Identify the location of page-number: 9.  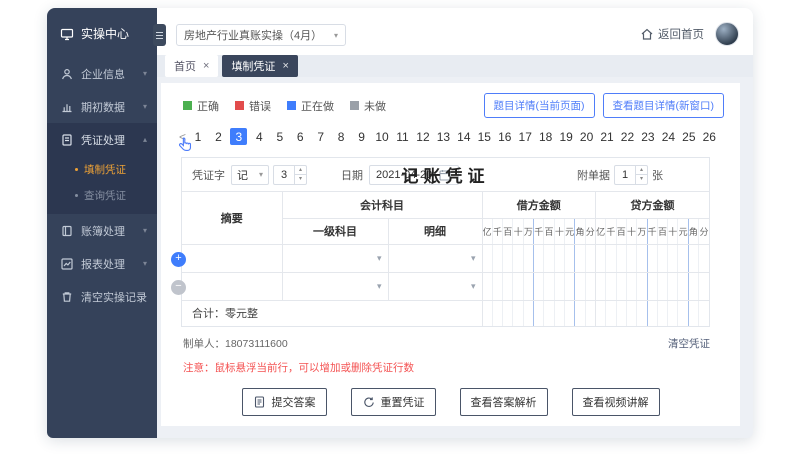
(361, 136).